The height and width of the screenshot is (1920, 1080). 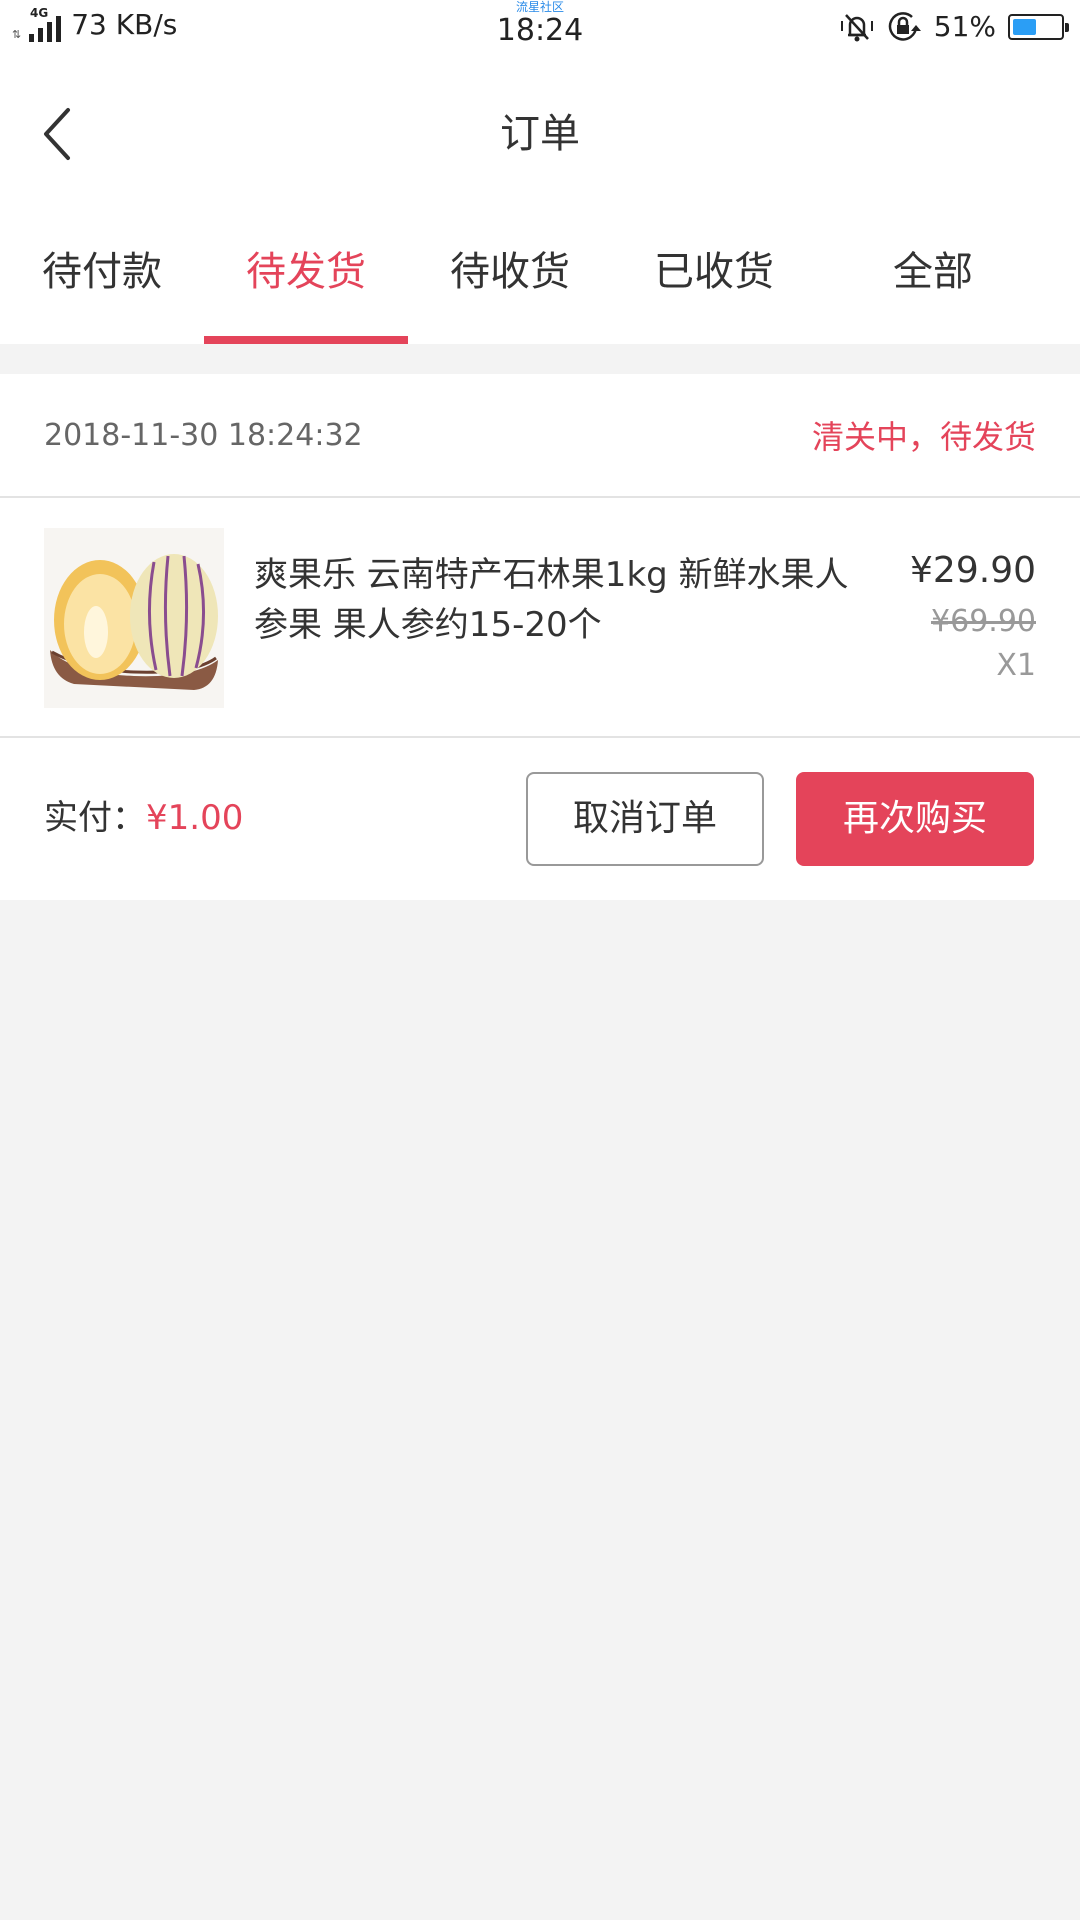 I want to click on cancel-order-button: 取消订单, so click(x=645, y=819).